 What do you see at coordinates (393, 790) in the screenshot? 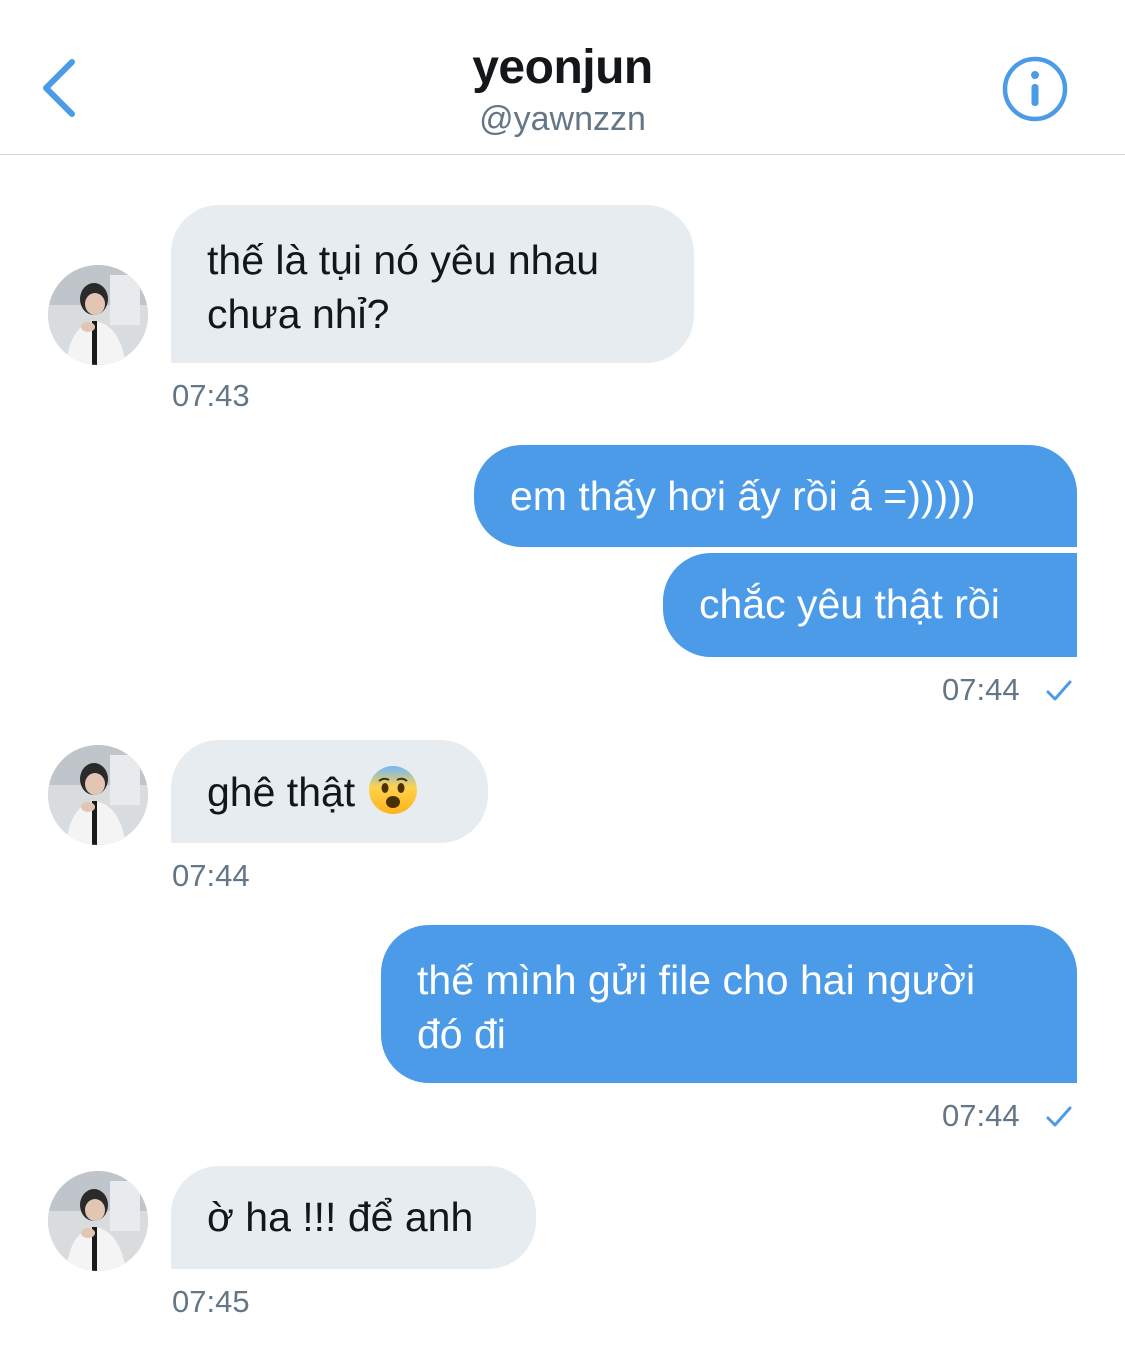
I see `anxious-face-emoji` at bounding box center [393, 790].